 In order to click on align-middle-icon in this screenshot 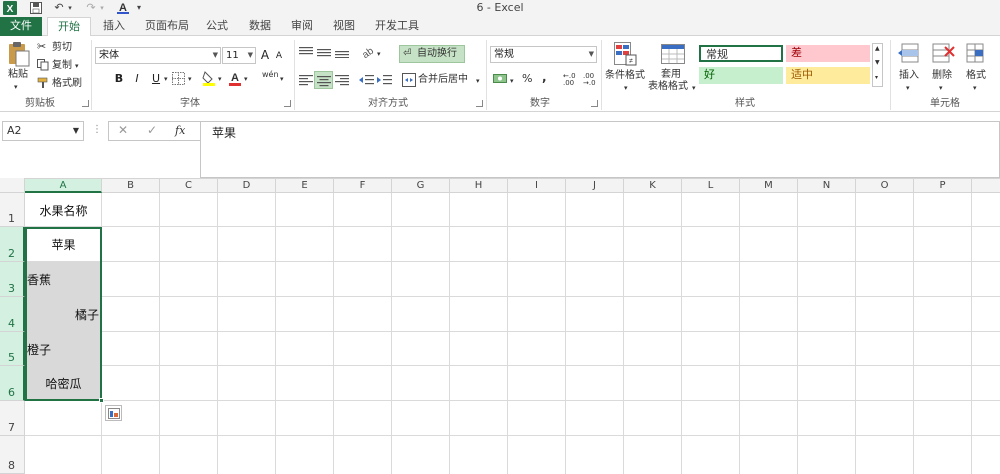, I will do `click(324, 52)`.